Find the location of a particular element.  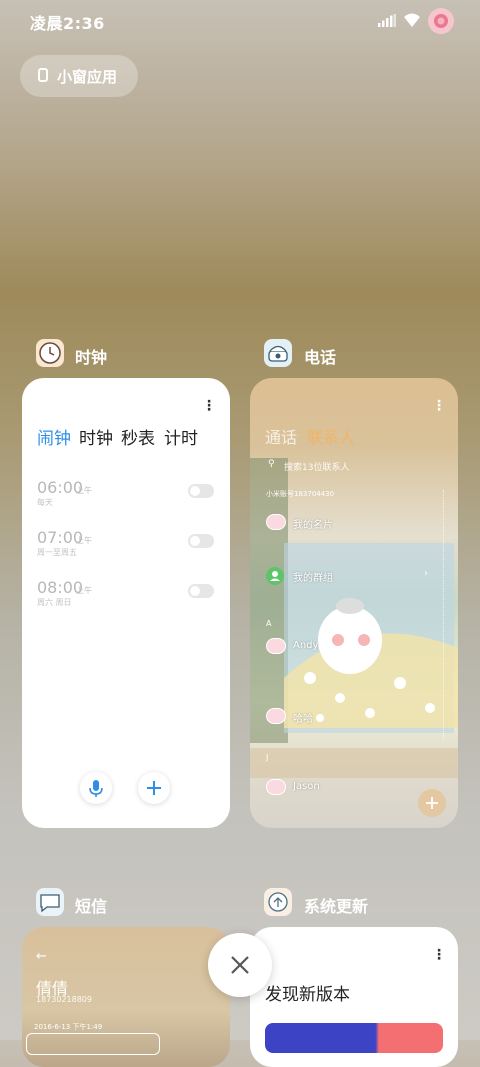

status-time: 凌晨2:36 is located at coordinates (67, 23).